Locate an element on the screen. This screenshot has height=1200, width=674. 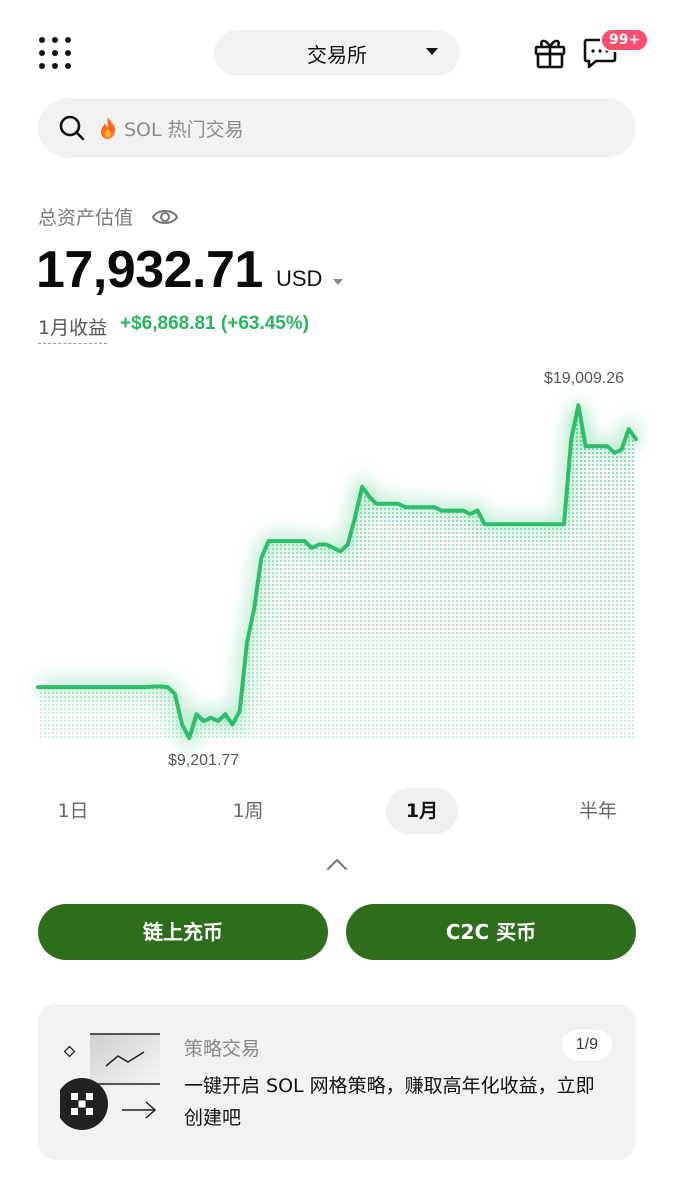
grid-strategy-illustration is located at coordinates (110, 1081).